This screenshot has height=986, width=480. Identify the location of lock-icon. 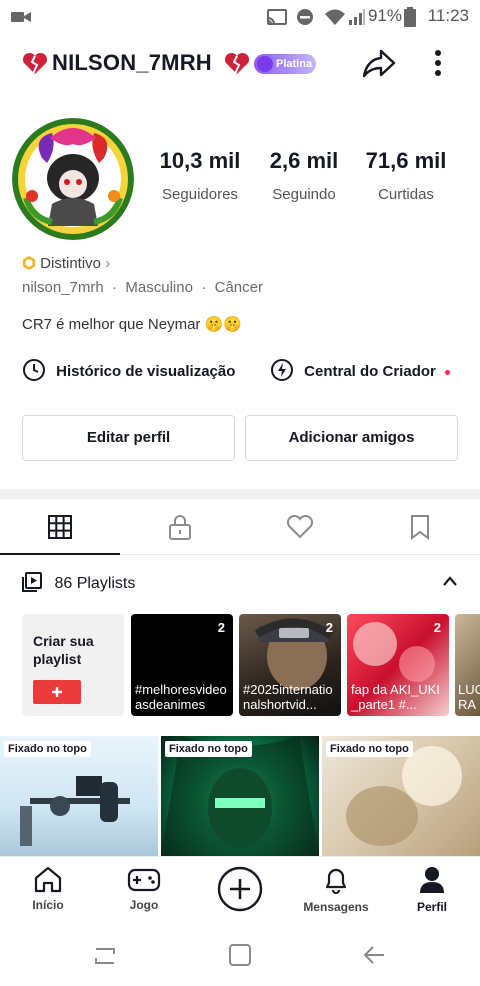
(180, 527).